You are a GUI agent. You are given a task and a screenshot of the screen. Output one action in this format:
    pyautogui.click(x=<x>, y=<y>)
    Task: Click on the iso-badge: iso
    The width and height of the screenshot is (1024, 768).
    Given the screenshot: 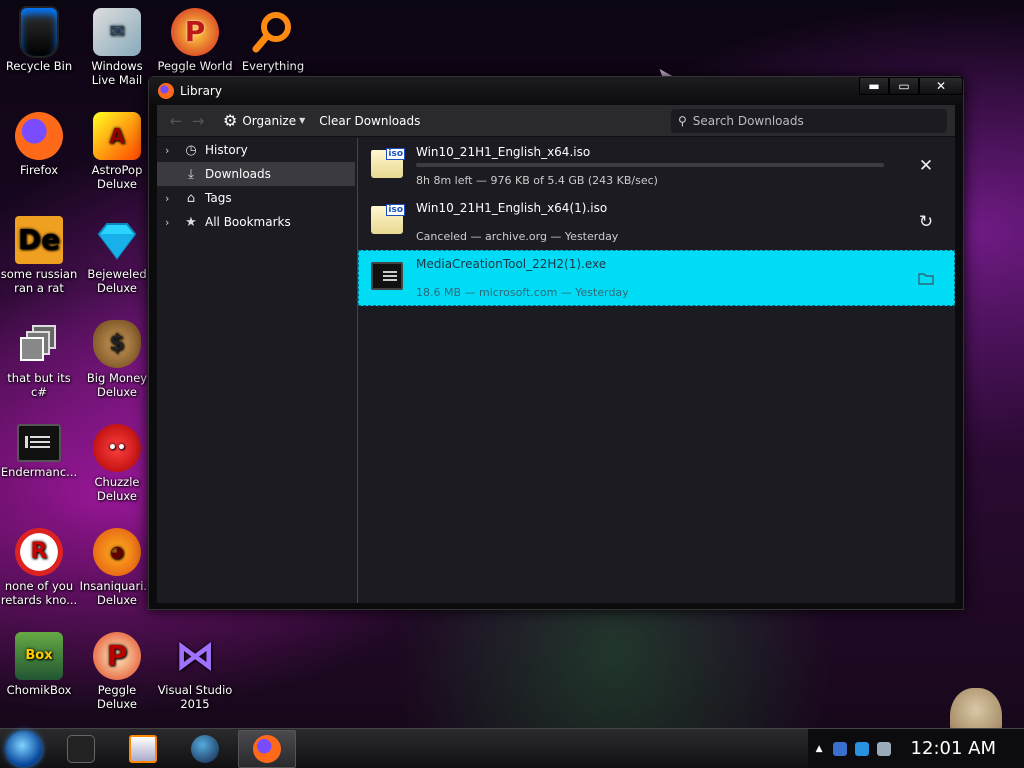 What is the action you would take?
    pyautogui.click(x=395, y=154)
    